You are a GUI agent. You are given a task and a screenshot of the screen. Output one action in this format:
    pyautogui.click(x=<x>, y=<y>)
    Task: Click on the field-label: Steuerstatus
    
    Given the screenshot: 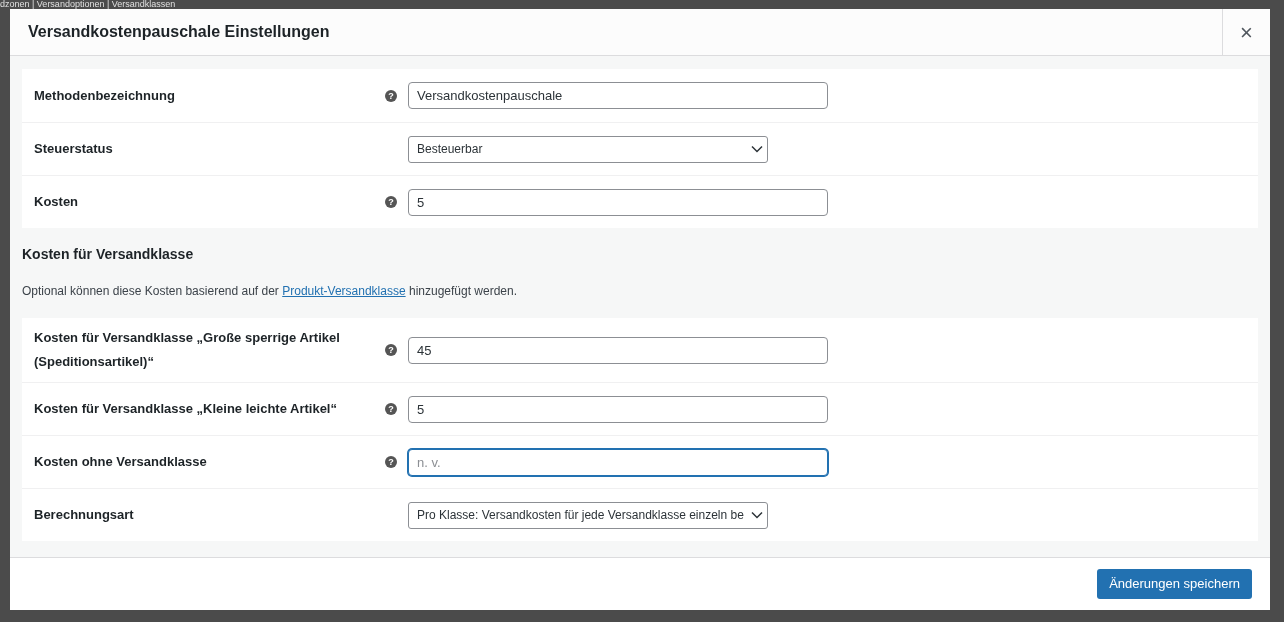 What is the action you would take?
    pyautogui.click(x=74, y=149)
    